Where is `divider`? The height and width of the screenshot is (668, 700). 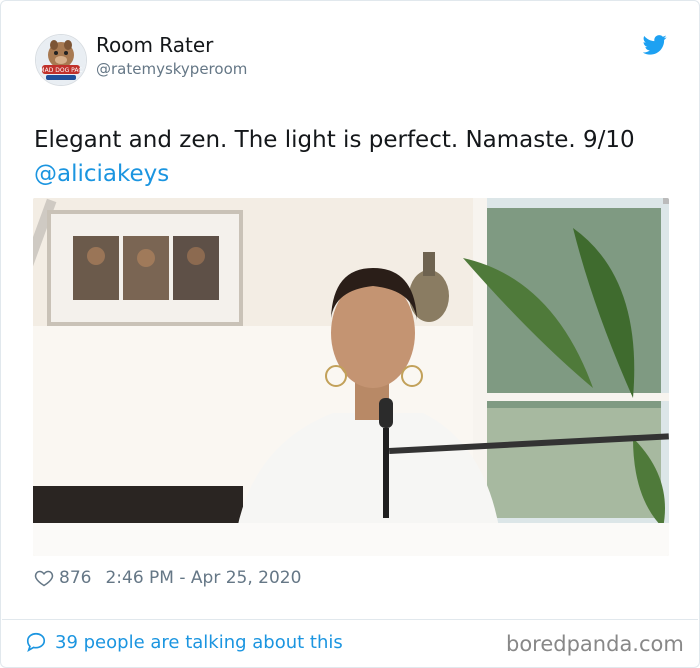
divider is located at coordinates (350, 619).